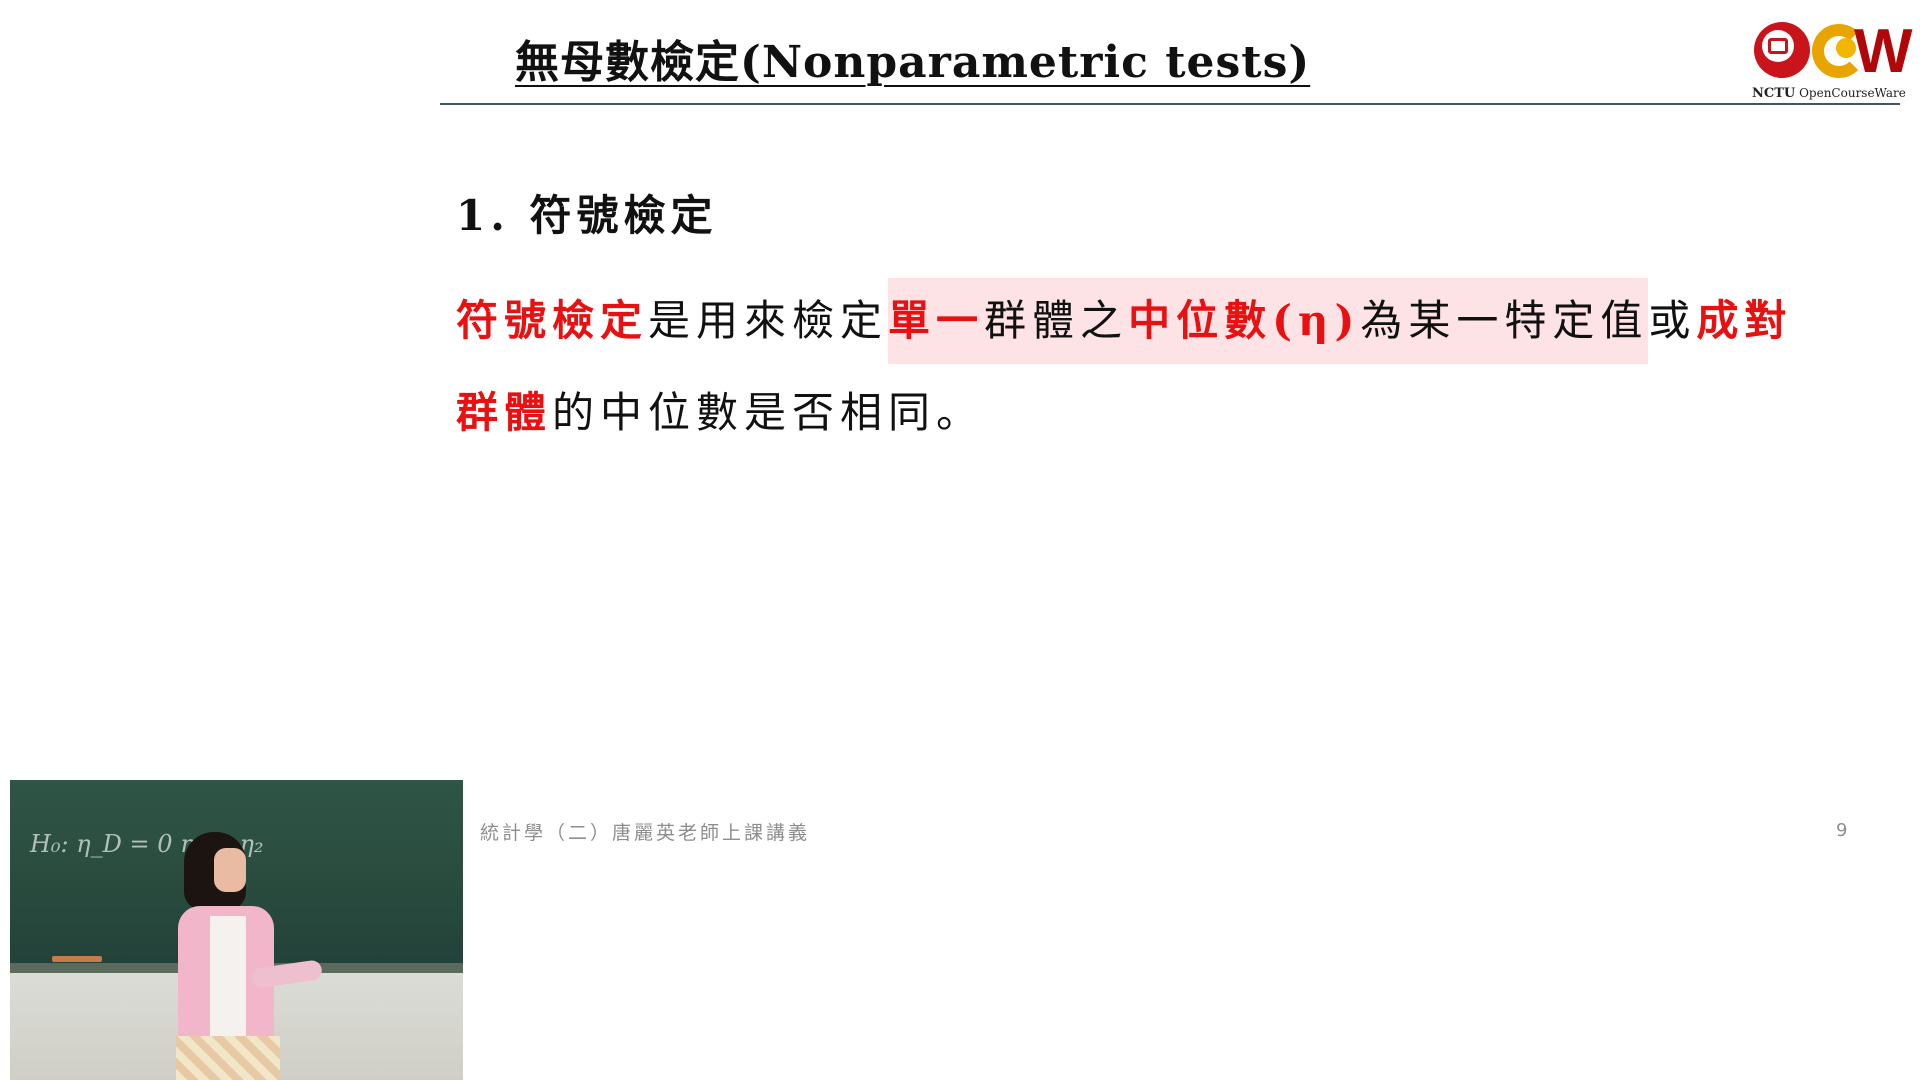 The image size is (1920, 1080). I want to click on ocw-logo: W NCTU OpenCourseWare, so click(1831, 60).